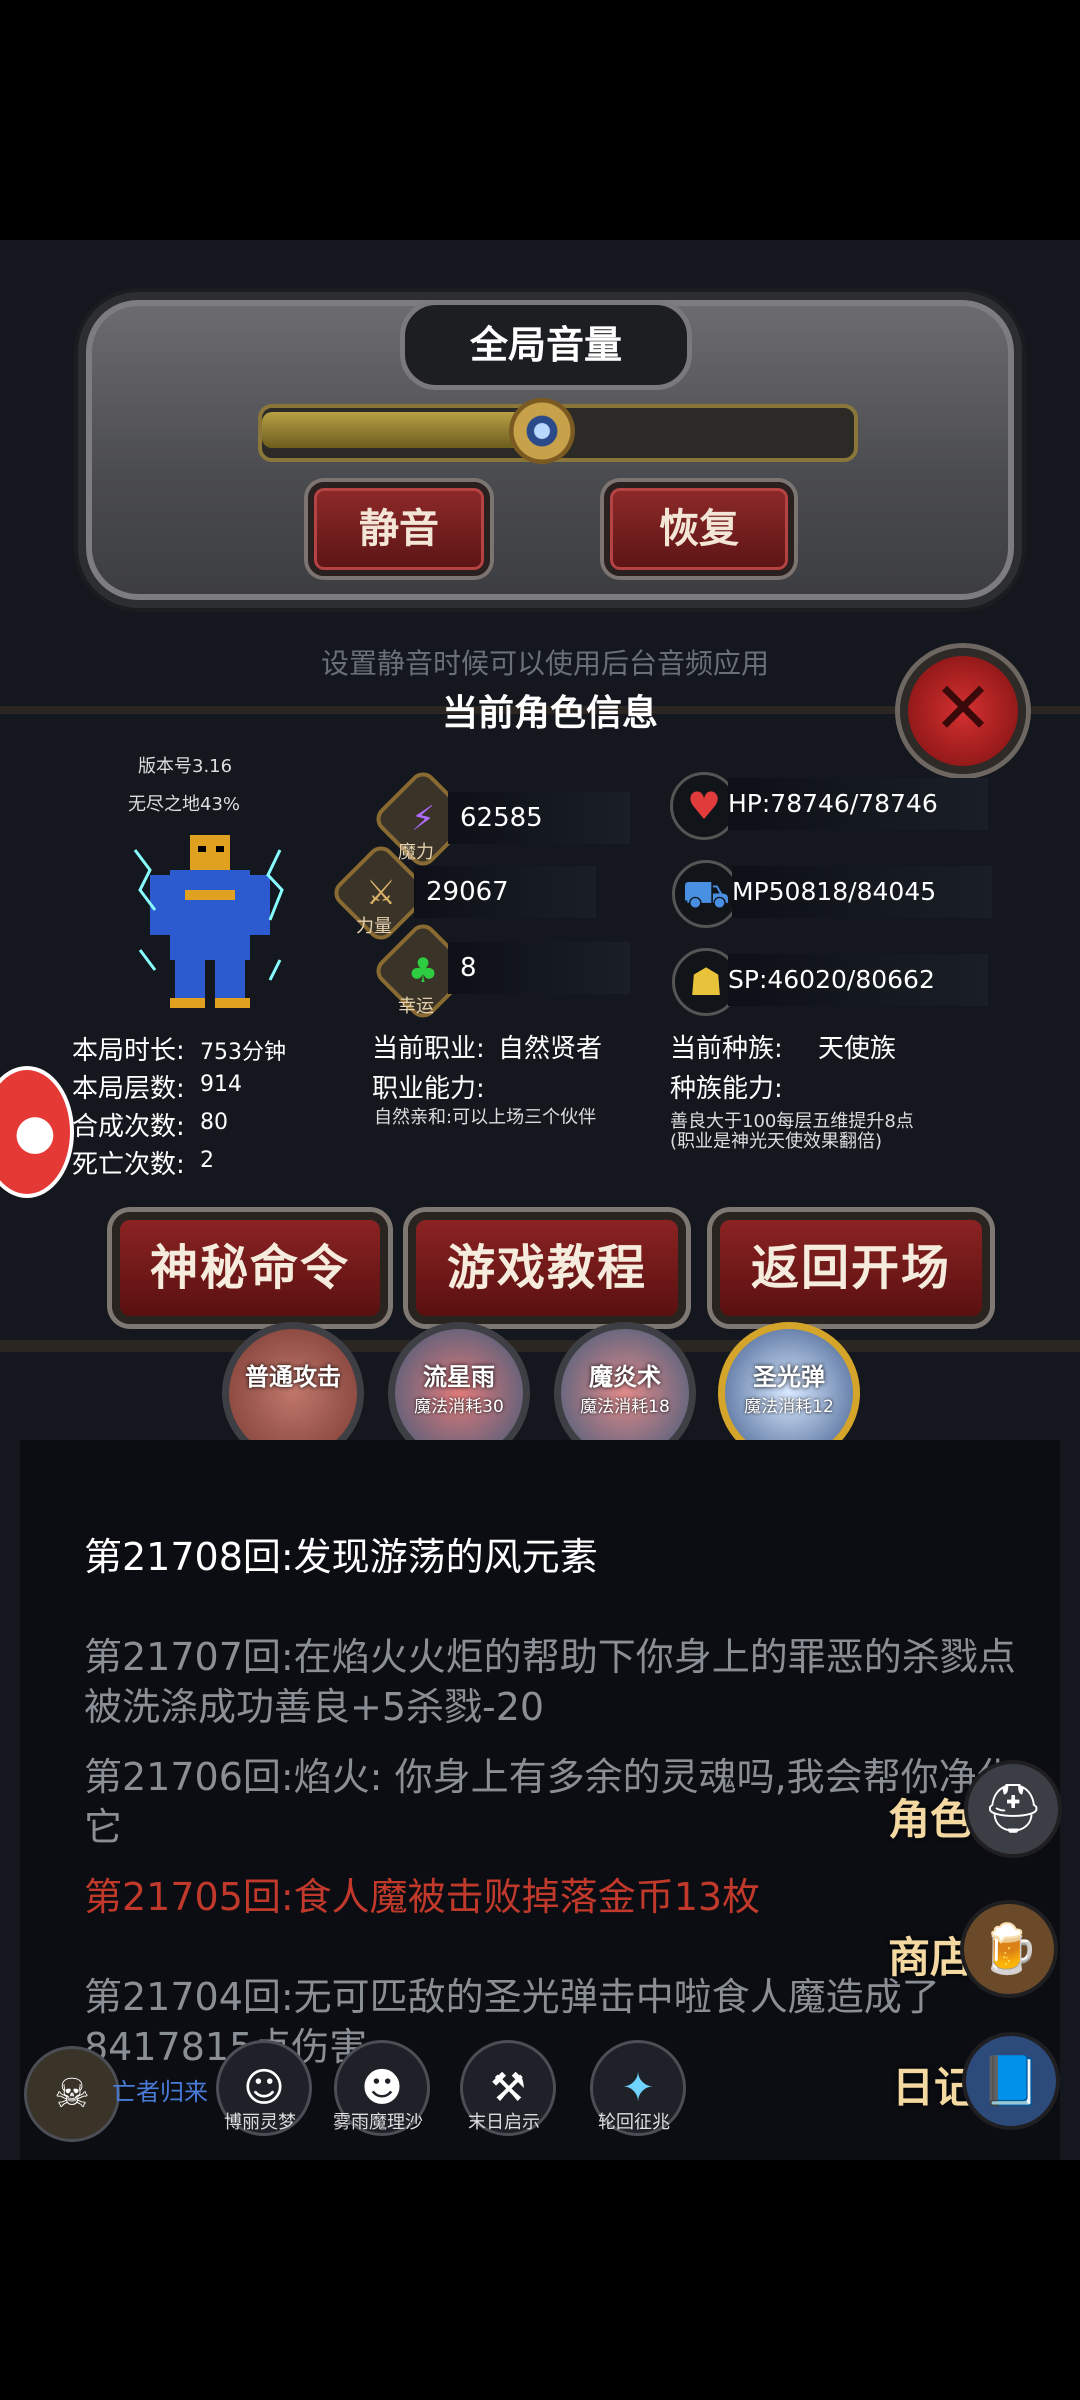 This screenshot has width=1080, height=2400. I want to click on deaths-value: 2, so click(207, 1160).